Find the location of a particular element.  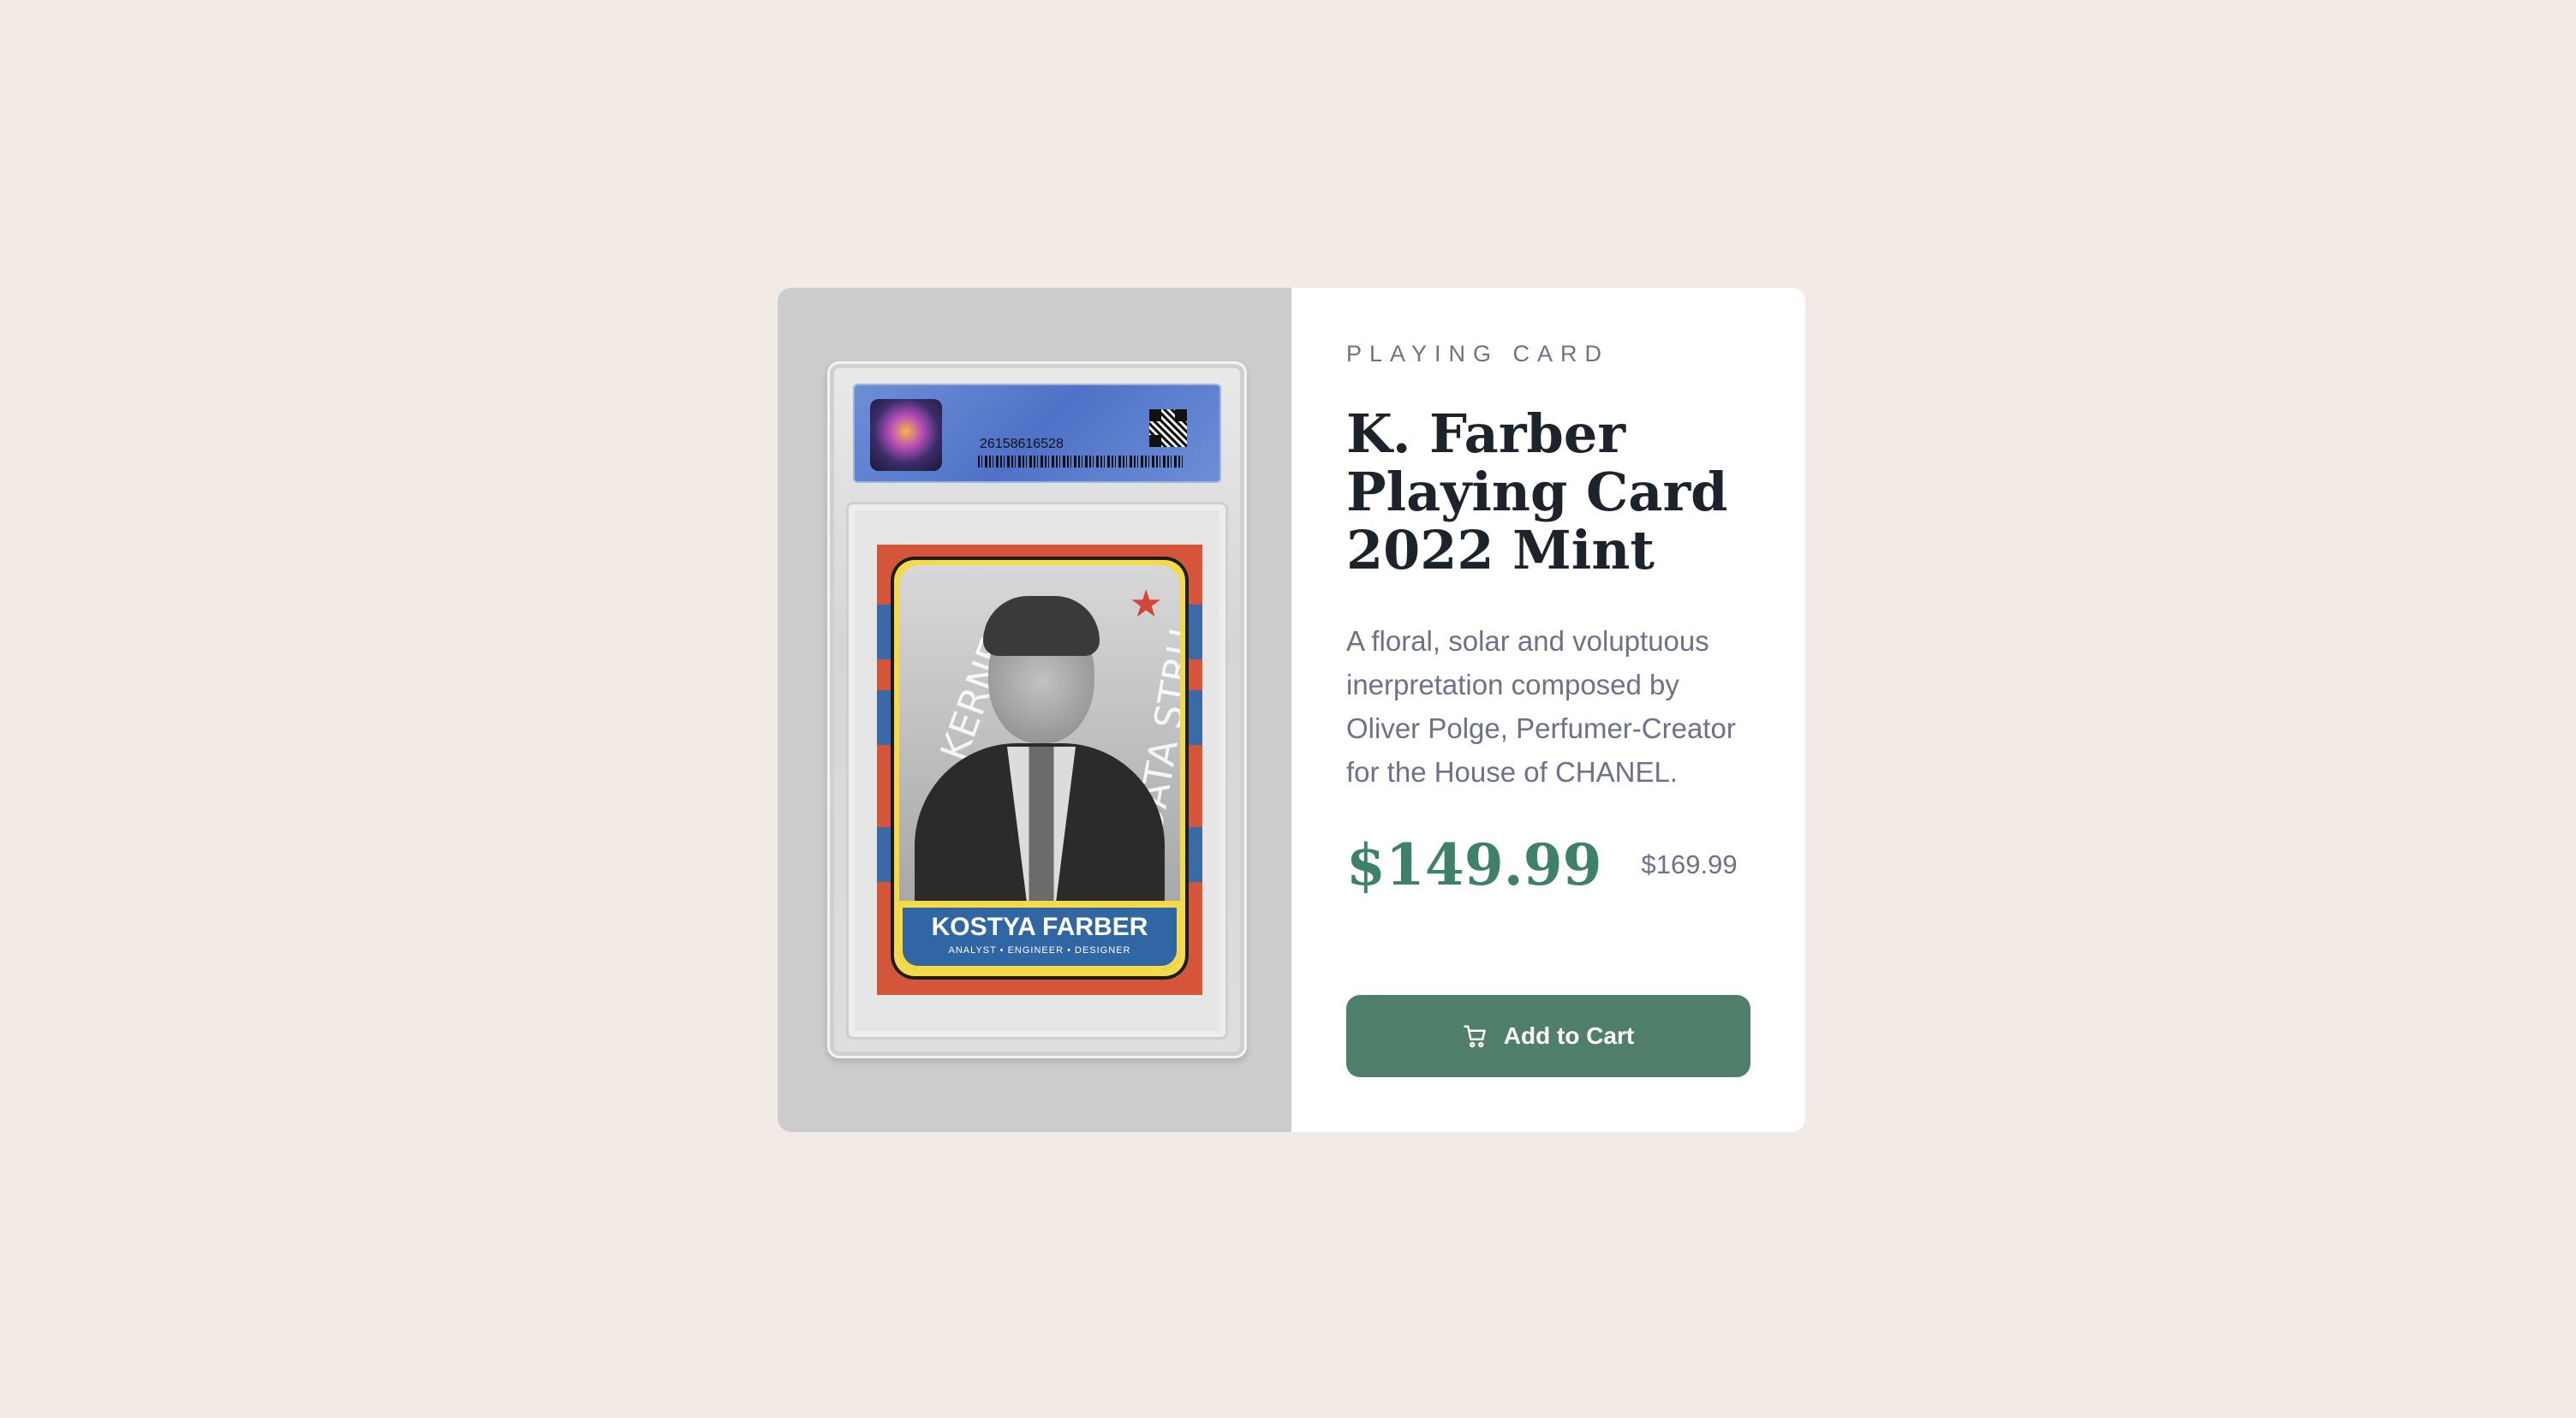

add-to-cart-button: Add to Cart is located at coordinates (1548, 1036).